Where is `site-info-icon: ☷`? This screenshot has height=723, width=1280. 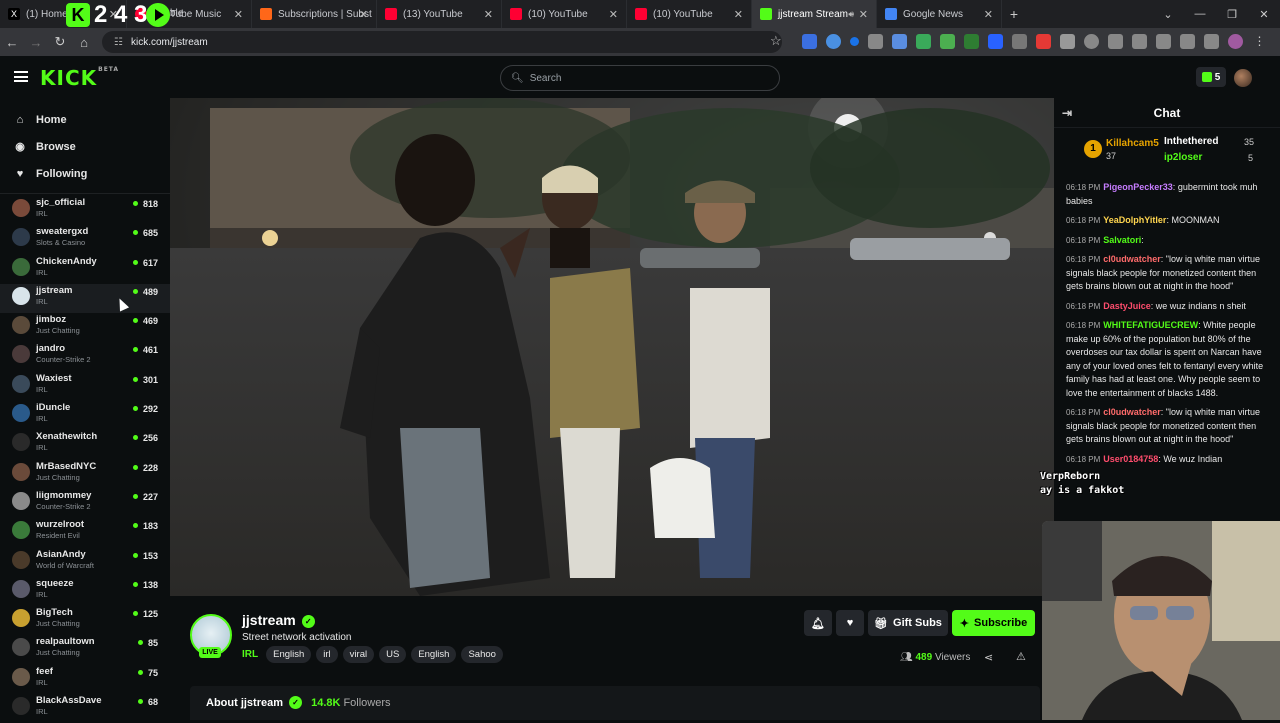 site-info-icon: ☷ is located at coordinates (118, 42).